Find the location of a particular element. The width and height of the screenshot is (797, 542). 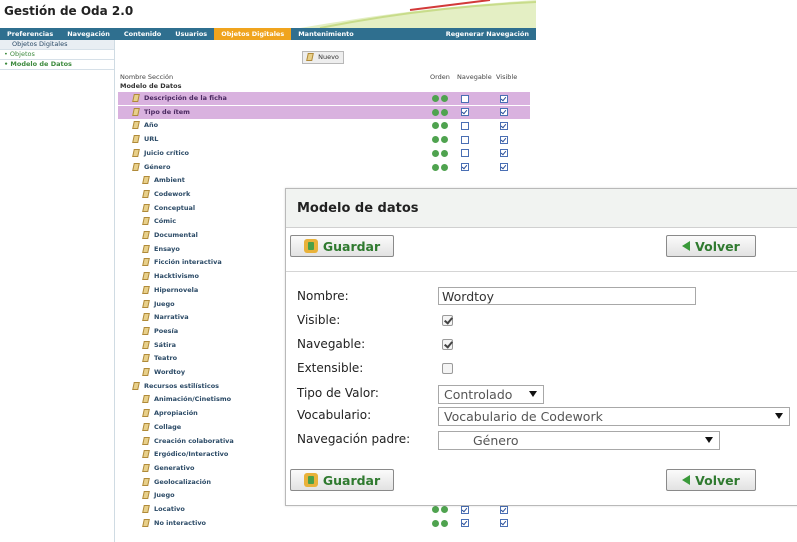

menu-contenido: Contenido is located at coordinates (142, 34).